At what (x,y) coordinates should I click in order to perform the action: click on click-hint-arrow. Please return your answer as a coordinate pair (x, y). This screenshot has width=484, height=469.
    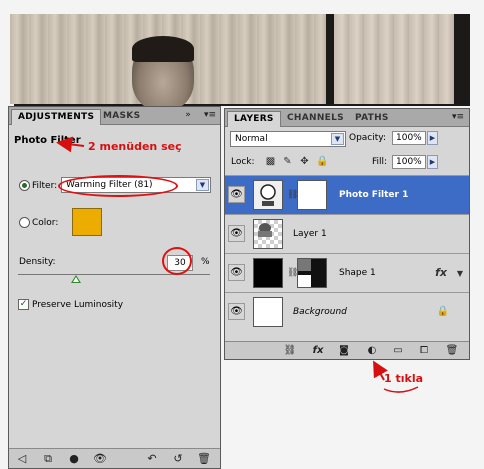
    Looking at the image, I should click on (380, 370).